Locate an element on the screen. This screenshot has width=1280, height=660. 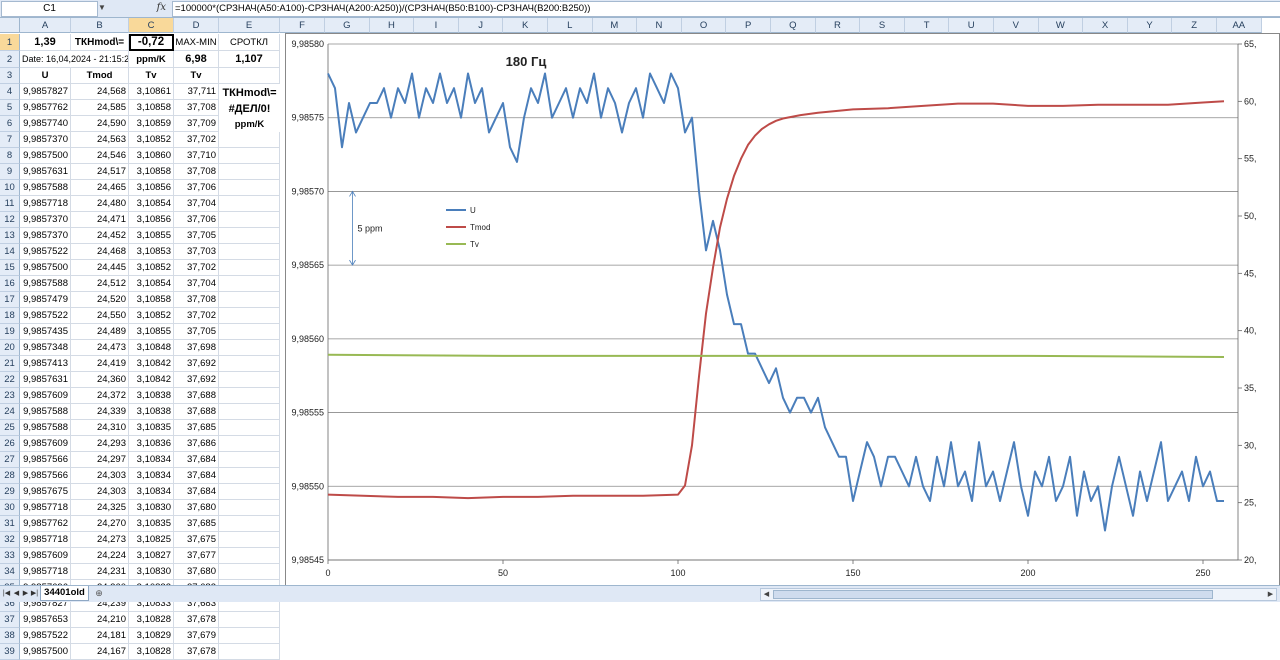
column-header-d: D is located at coordinates (196, 25).